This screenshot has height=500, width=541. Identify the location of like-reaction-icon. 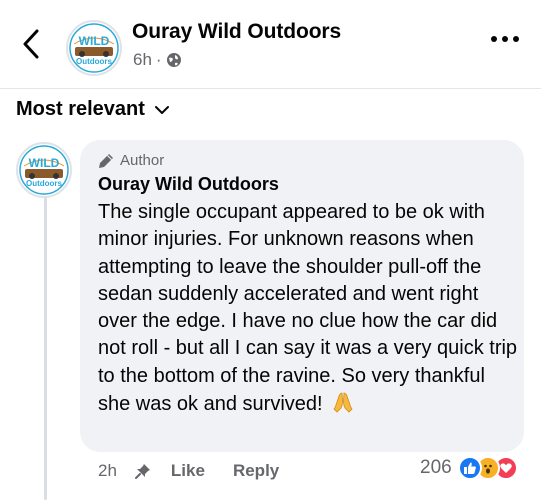
(469, 468).